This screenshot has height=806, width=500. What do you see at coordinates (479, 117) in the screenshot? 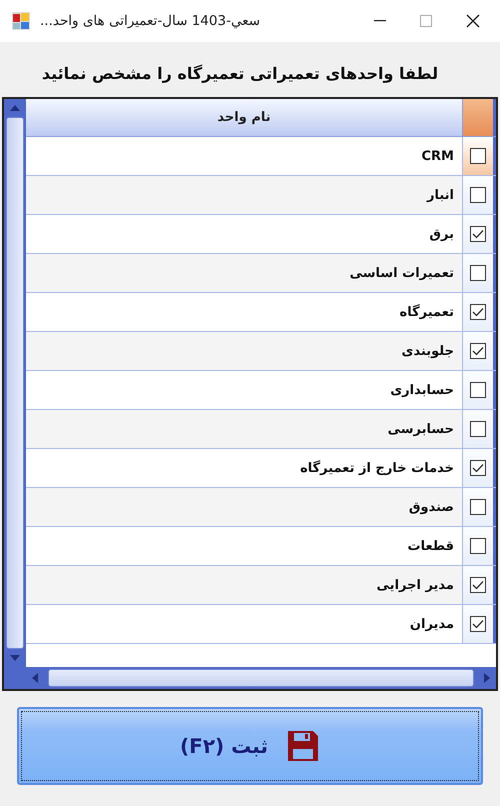
I see `header-corner` at bounding box center [479, 117].